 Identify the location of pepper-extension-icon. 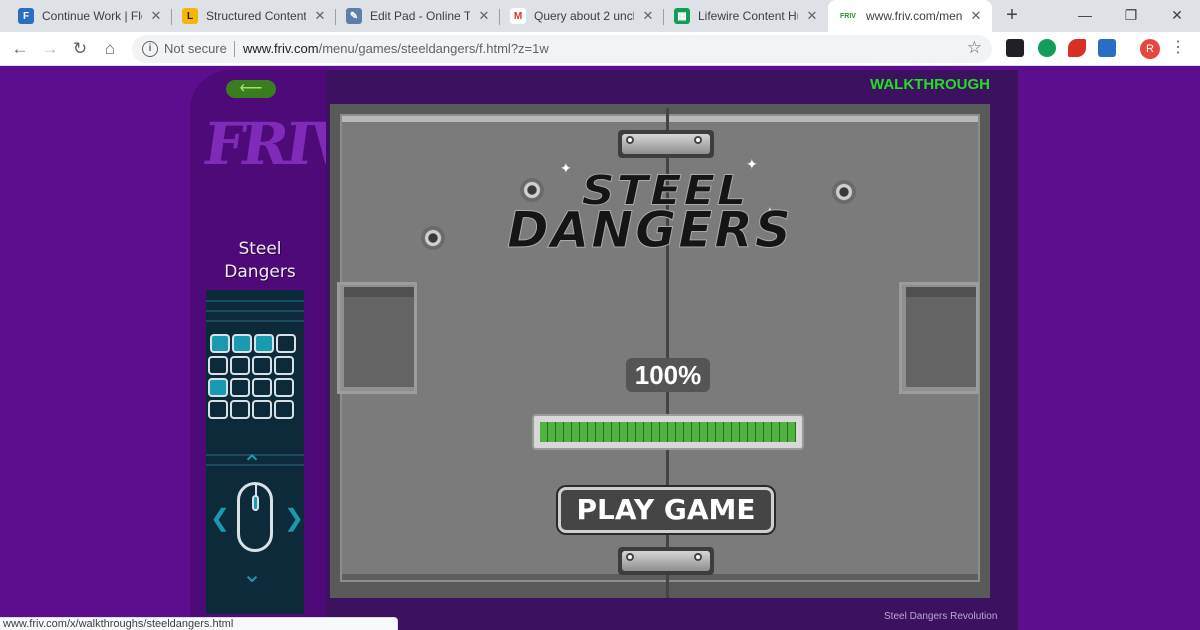
(1077, 48).